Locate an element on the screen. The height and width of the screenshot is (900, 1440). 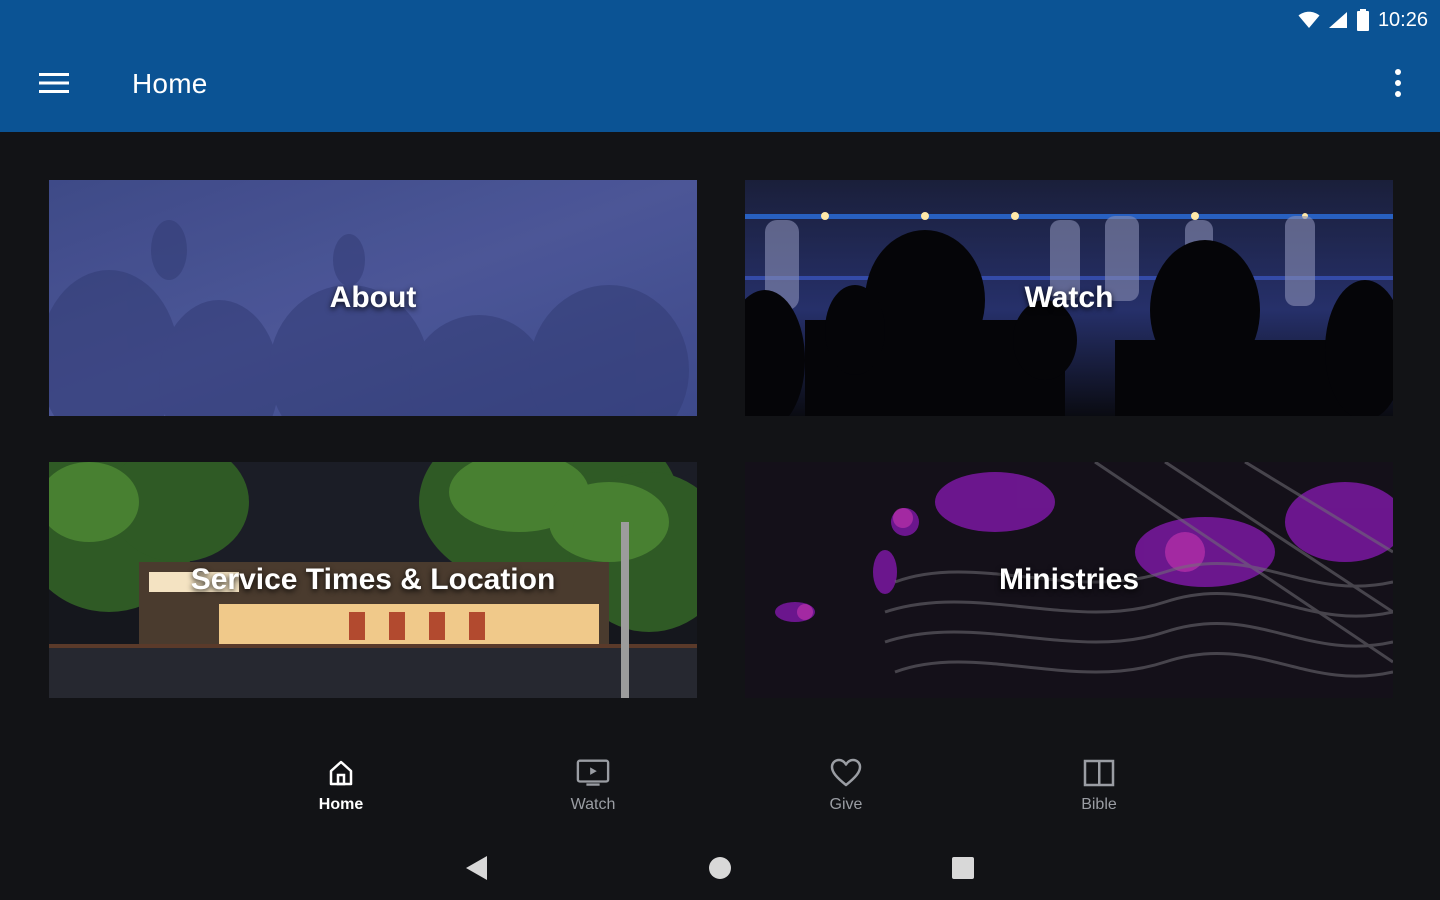
hamburger-menu-button is located at coordinates (54, 85).